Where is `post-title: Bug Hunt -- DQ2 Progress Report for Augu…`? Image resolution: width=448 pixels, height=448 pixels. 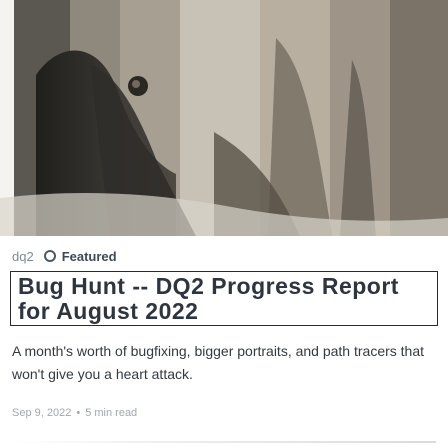 post-title: Bug Hunt -- DQ2 Progress Report for Augu… is located at coordinates (224, 299).